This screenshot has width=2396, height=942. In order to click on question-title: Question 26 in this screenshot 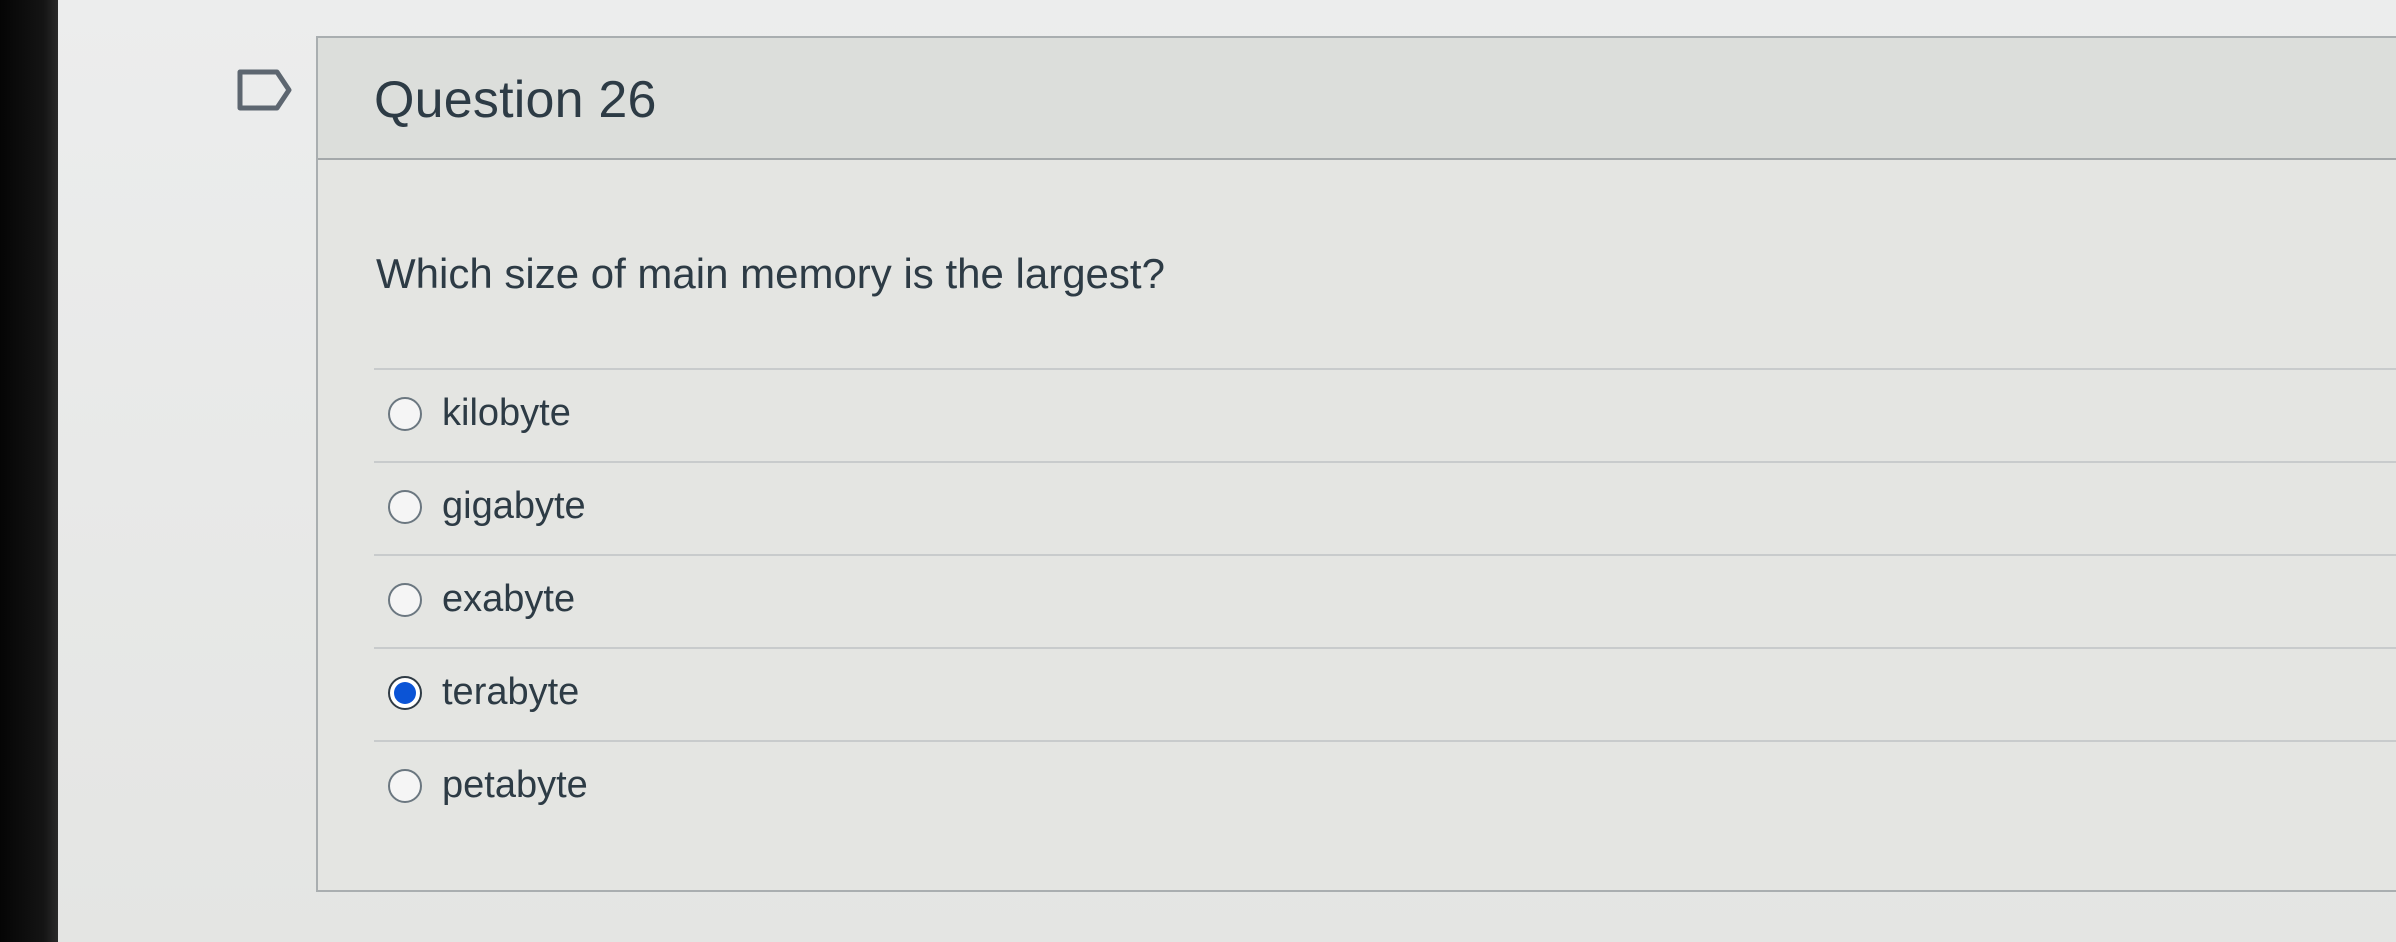, I will do `click(515, 100)`.